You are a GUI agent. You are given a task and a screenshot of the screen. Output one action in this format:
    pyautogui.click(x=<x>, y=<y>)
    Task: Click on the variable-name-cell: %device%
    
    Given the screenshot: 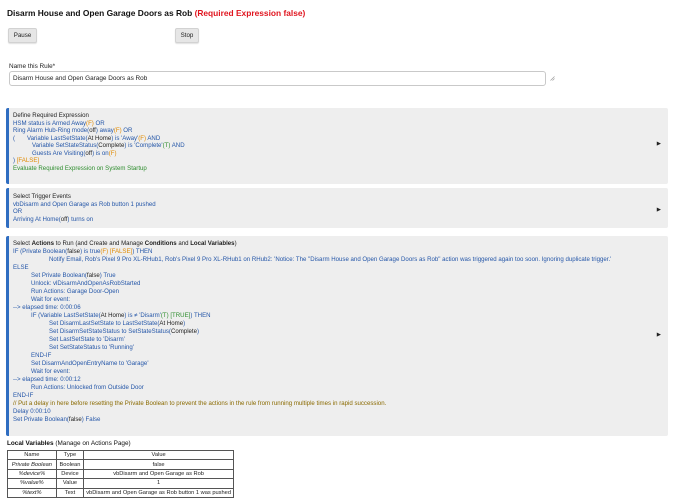 What is the action you would take?
    pyautogui.click(x=32, y=474)
    